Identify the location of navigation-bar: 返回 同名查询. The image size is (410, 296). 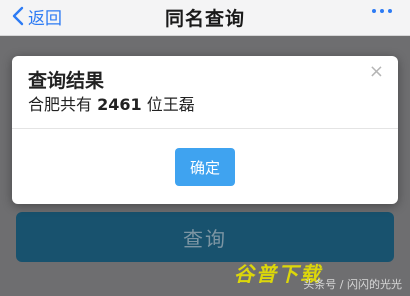
(205, 18).